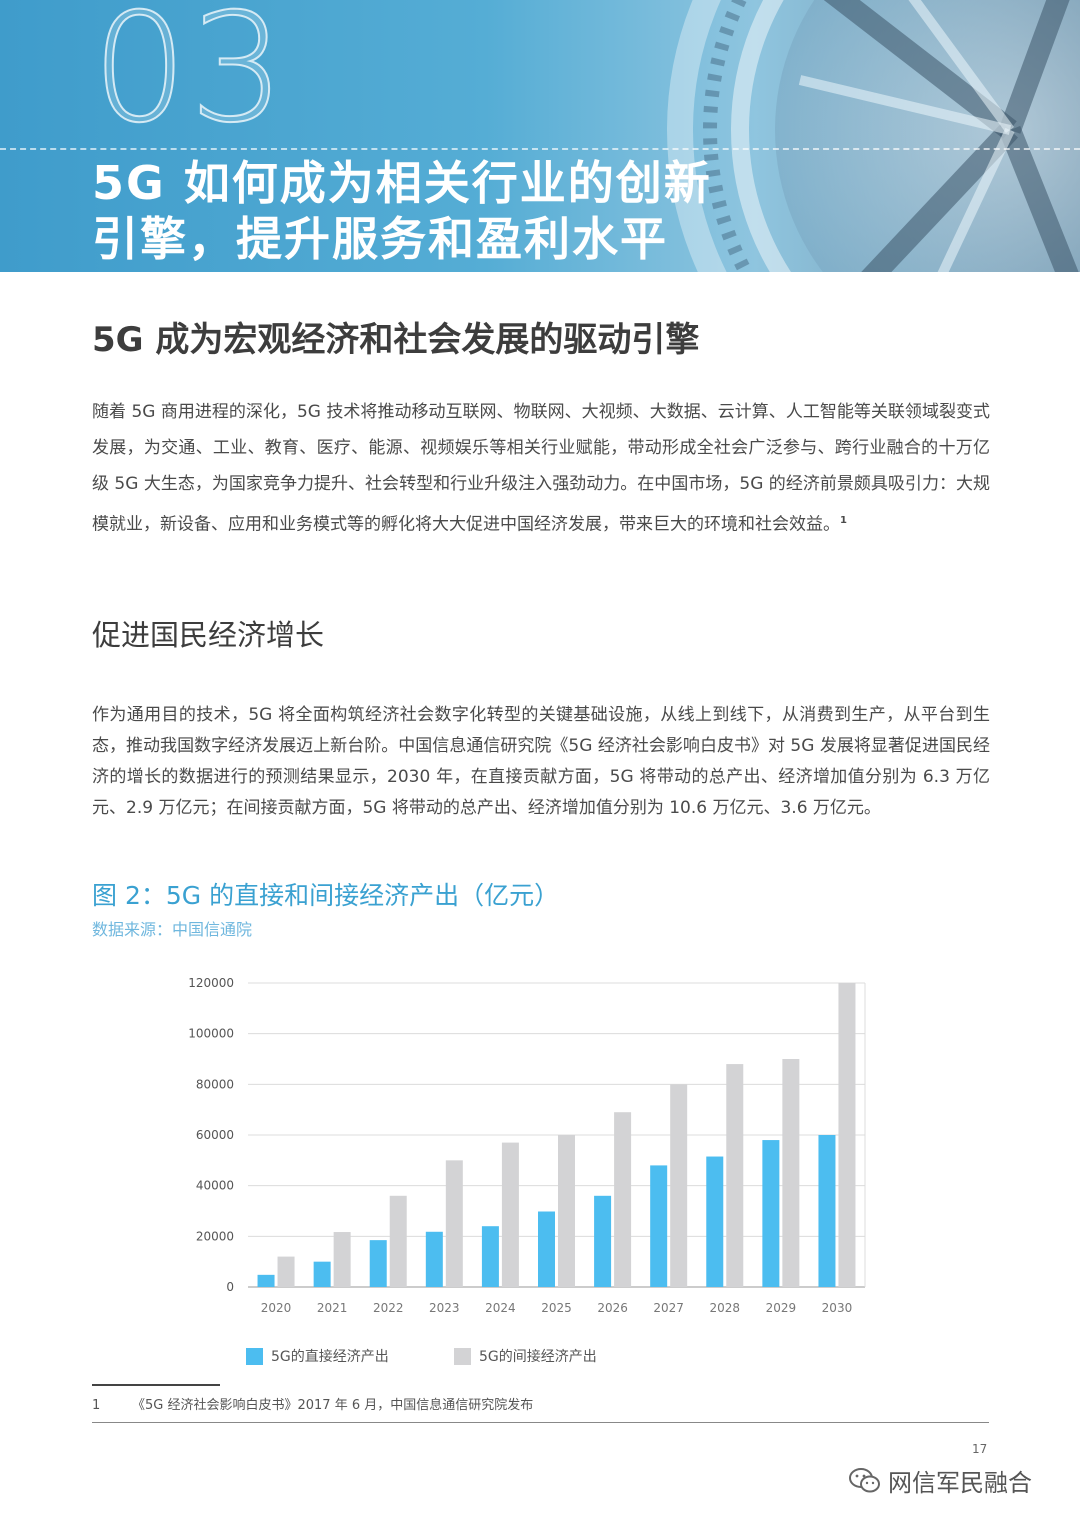 This screenshot has width=1080, height=1527. What do you see at coordinates (326, 895) in the screenshot?
I see `figure-title: 图 2：5G 的直接和间接经济产出（亿元）` at bounding box center [326, 895].